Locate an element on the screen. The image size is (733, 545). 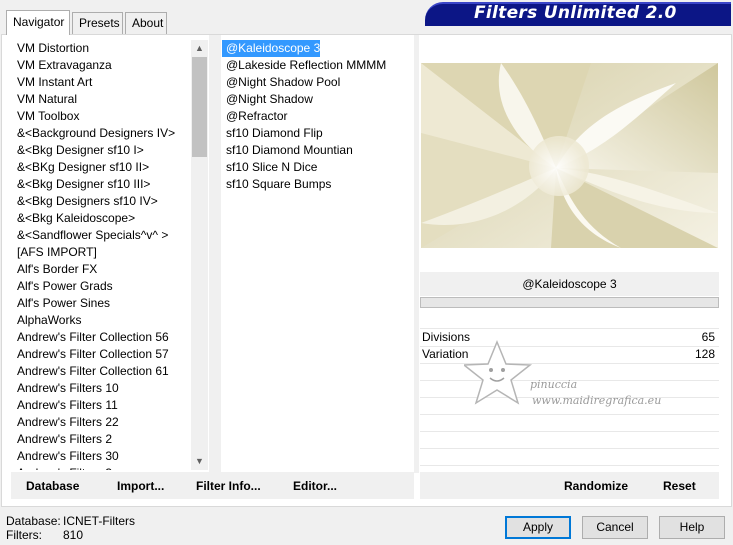
status-database-value: ICNET-Filters is located at coordinates (99, 521).